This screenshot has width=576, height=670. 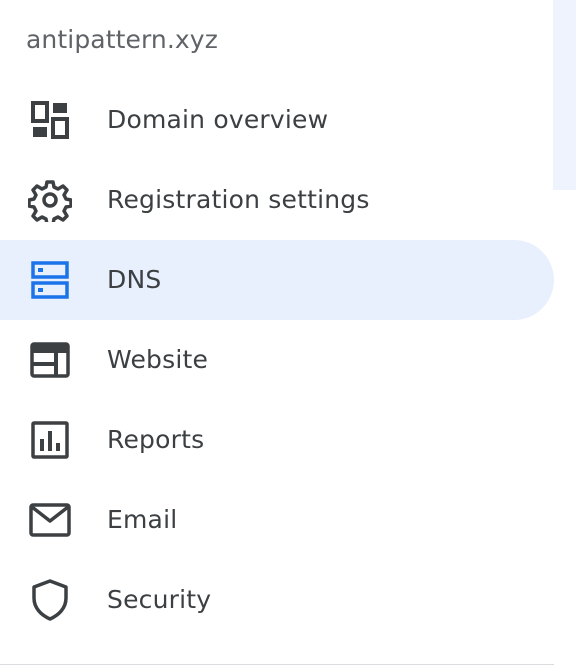 What do you see at coordinates (50, 600) in the screenshot?
I see `shield-icon` at bounding box center [50, 600].